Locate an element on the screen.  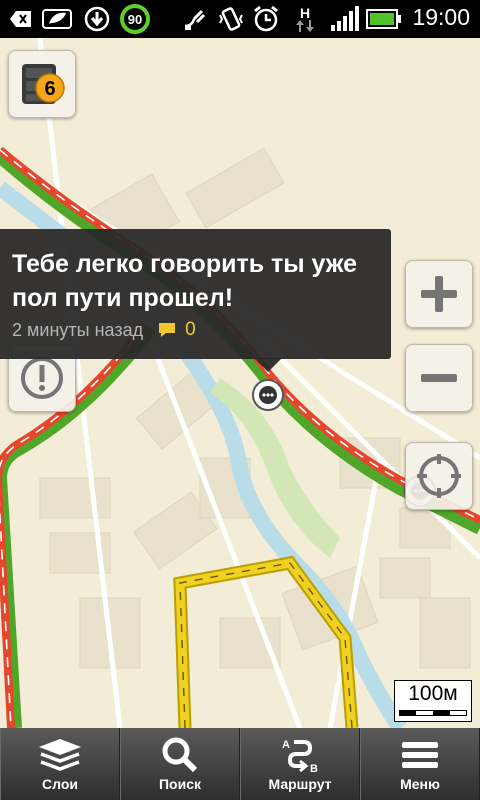
compass-locate-icon is located at coordinates (439, 476).